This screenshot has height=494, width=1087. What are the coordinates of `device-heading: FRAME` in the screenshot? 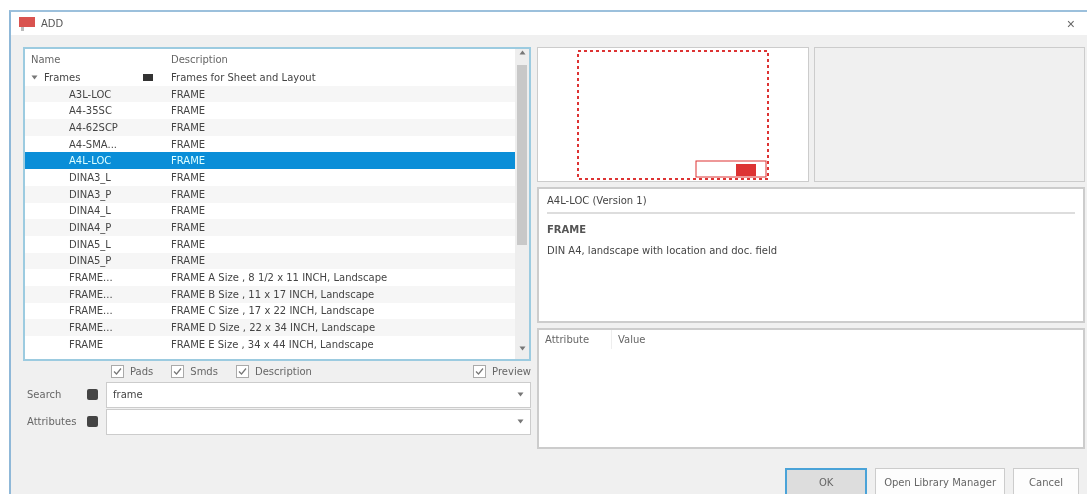 It's located at (567, 229).